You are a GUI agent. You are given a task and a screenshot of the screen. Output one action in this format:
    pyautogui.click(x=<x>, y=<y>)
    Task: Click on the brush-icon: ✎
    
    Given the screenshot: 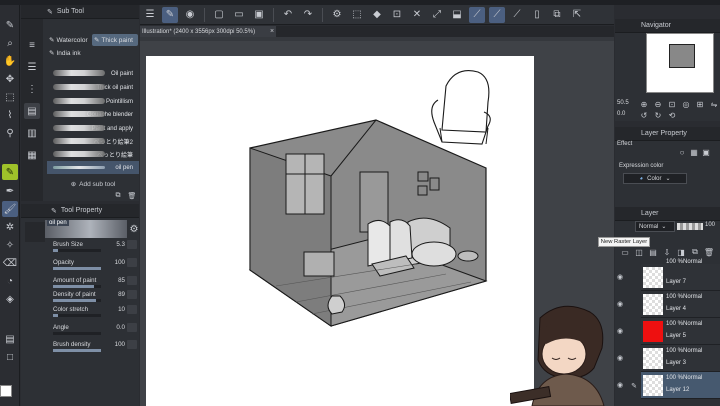 What is the action you would take?
    pyautogui.click(x=170, y=14)
    